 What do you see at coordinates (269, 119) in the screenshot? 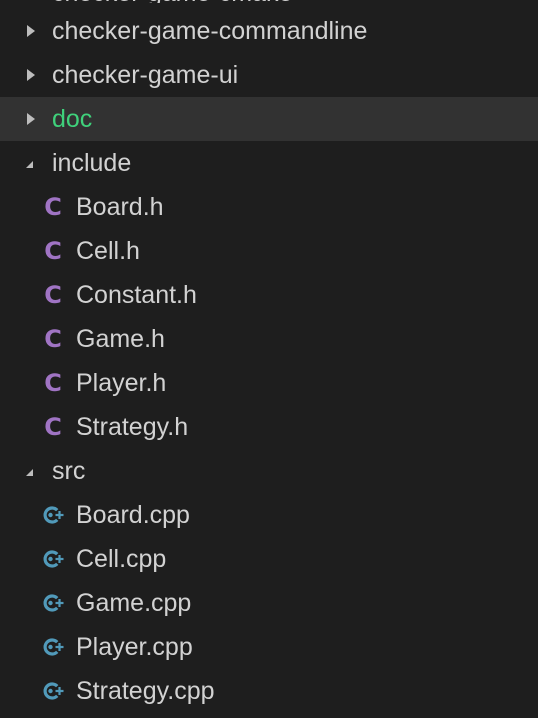
I see `folder-doc: doc` at bounding box center [269, 119].